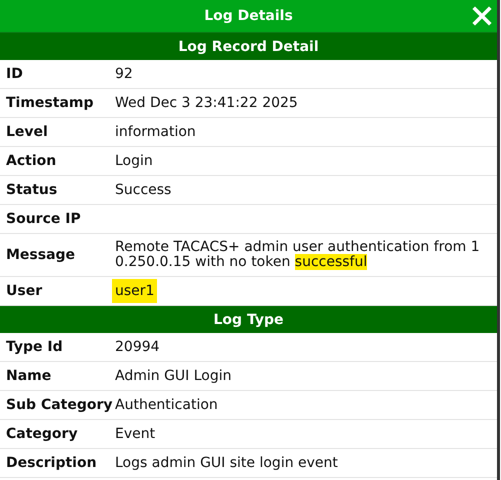  What do you see at coordinates (124, 74) in the screenshot?
I see `field-value: 92` at bounding box center [124, 74].